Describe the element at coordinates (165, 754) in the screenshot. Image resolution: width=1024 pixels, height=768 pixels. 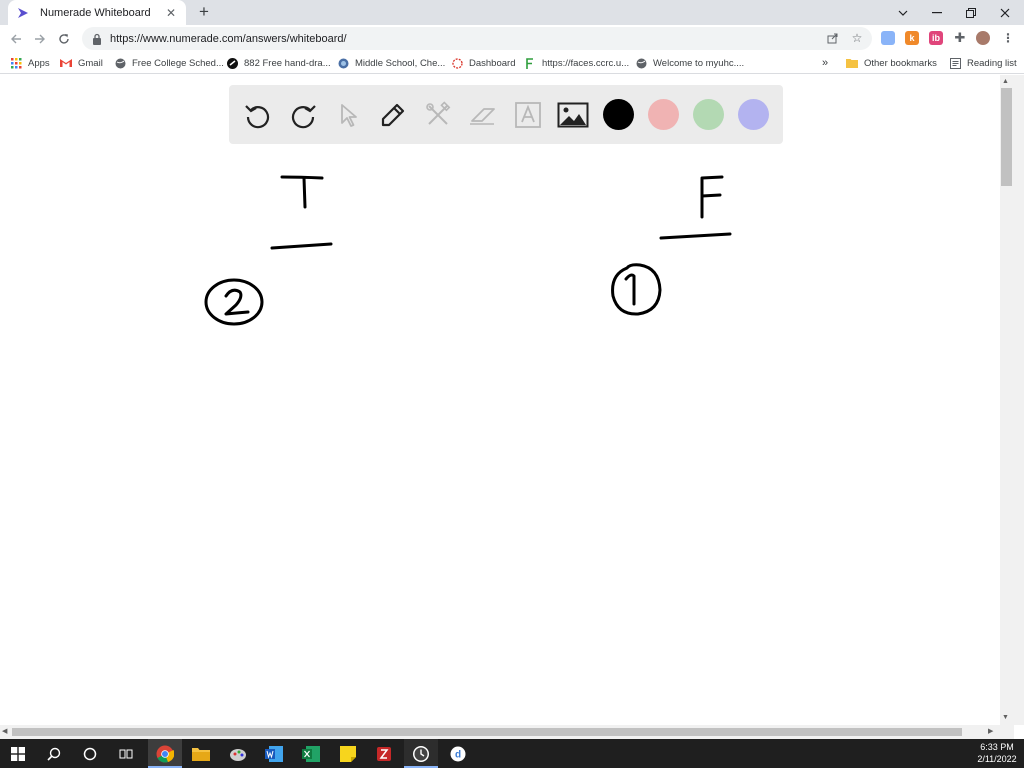
I see `chrome-icon` at that location.